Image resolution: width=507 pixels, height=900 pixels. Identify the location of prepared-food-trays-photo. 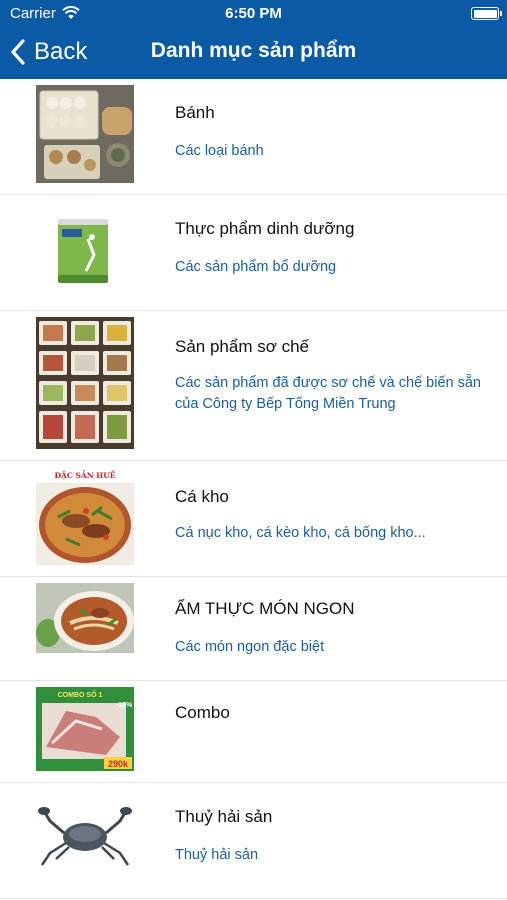
(85, 383).